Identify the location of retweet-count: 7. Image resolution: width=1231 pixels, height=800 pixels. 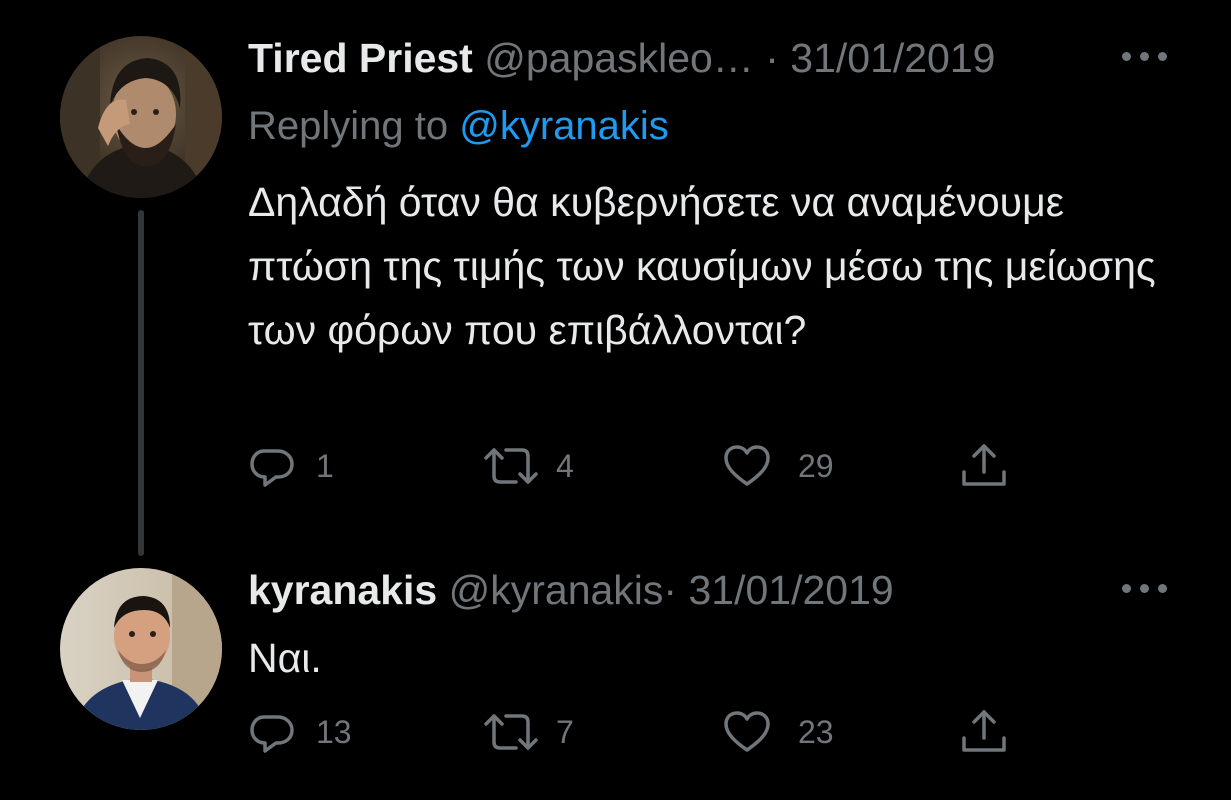
(565, 731).